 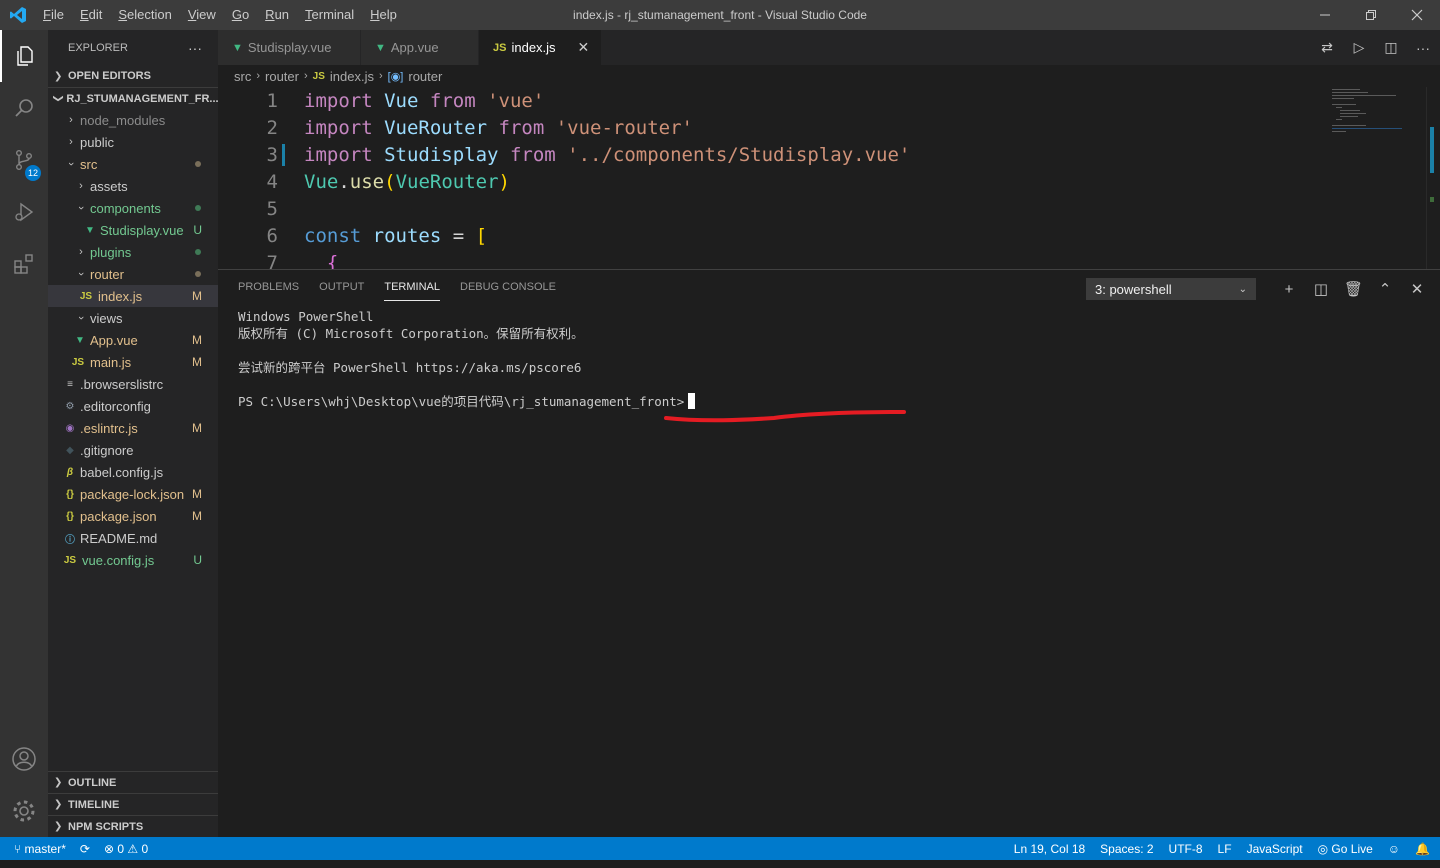 I want to click on code-token: '../components/Studisplay.vue', so click(x=739, y=154).